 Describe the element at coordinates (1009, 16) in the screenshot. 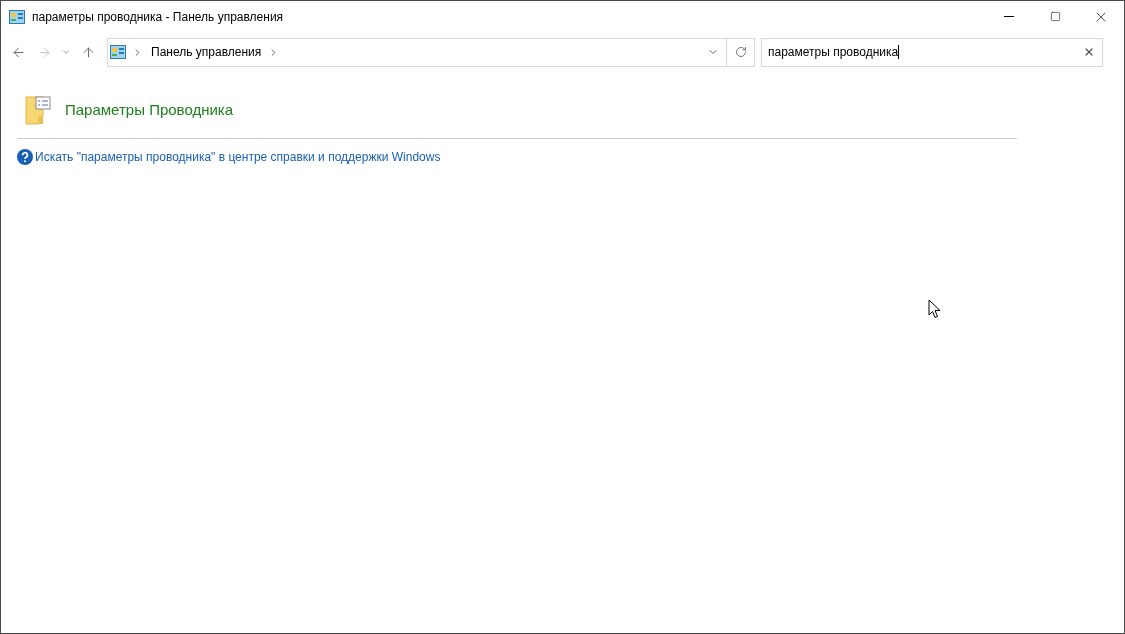

I see `minimize-icon` at that location.